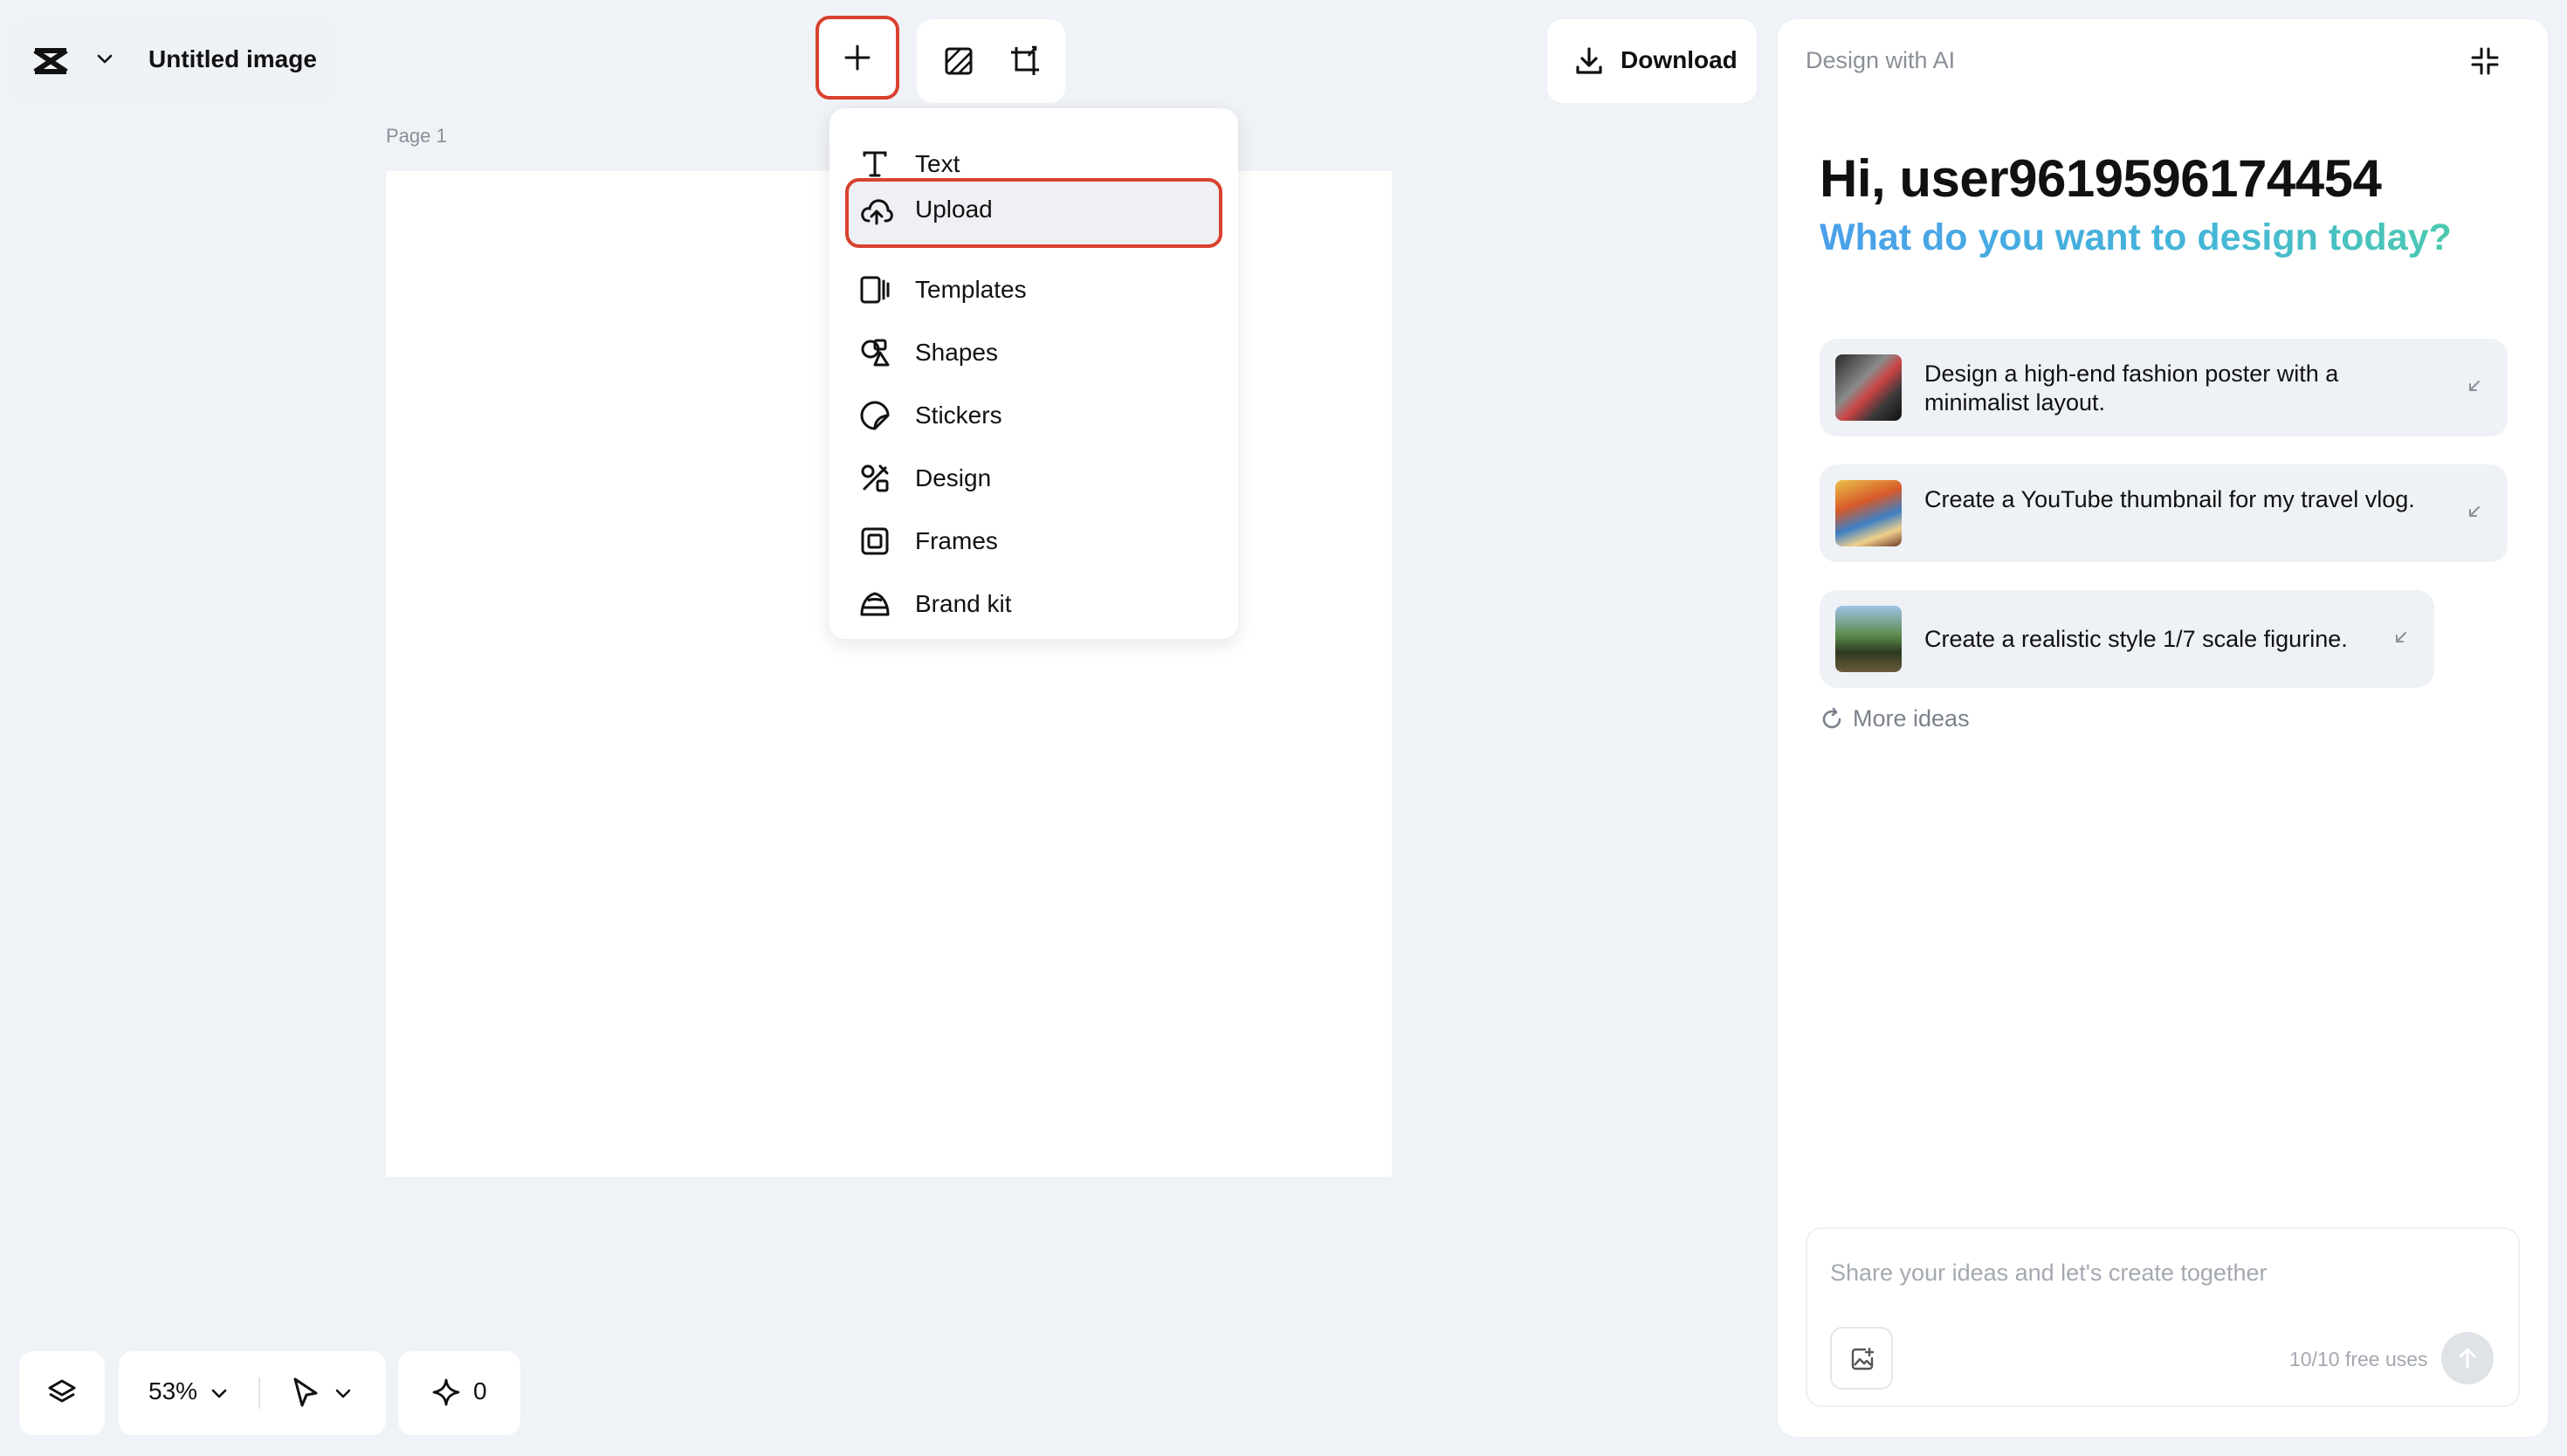  Describe the element at coordinates (954, 209) in the screenshot. I see `menu-item-label: Upload` at that location.